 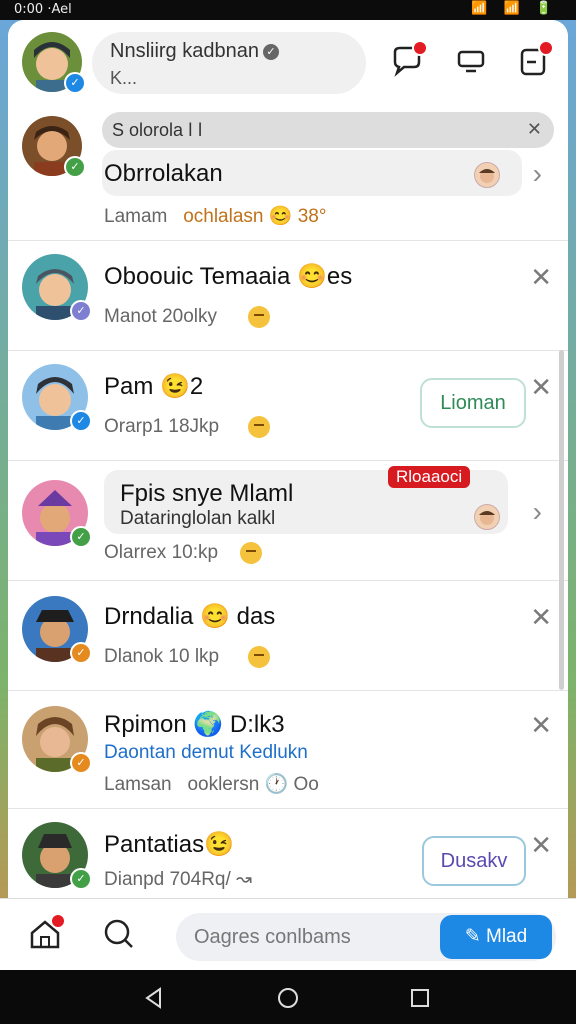 I want to click on action-button: Dusakv, so click(x=474, y=861).